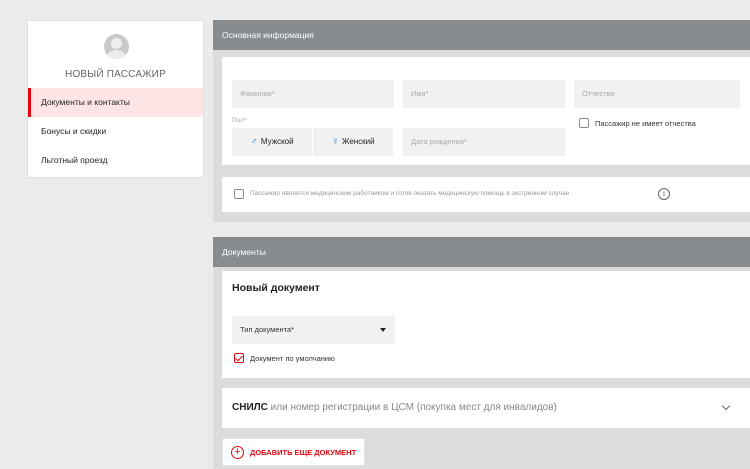 The width and height of the screenshot is (750, 469). What do you see at coordinates (481, 252) in the screenshot?
I see `documents-header: Документы` at bounding box center [481, 252].